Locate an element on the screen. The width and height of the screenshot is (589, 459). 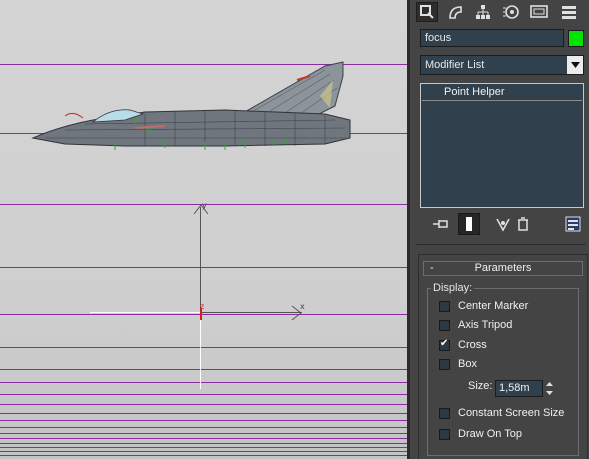
display-group-label: Display: is located at coordinates (453, 288).